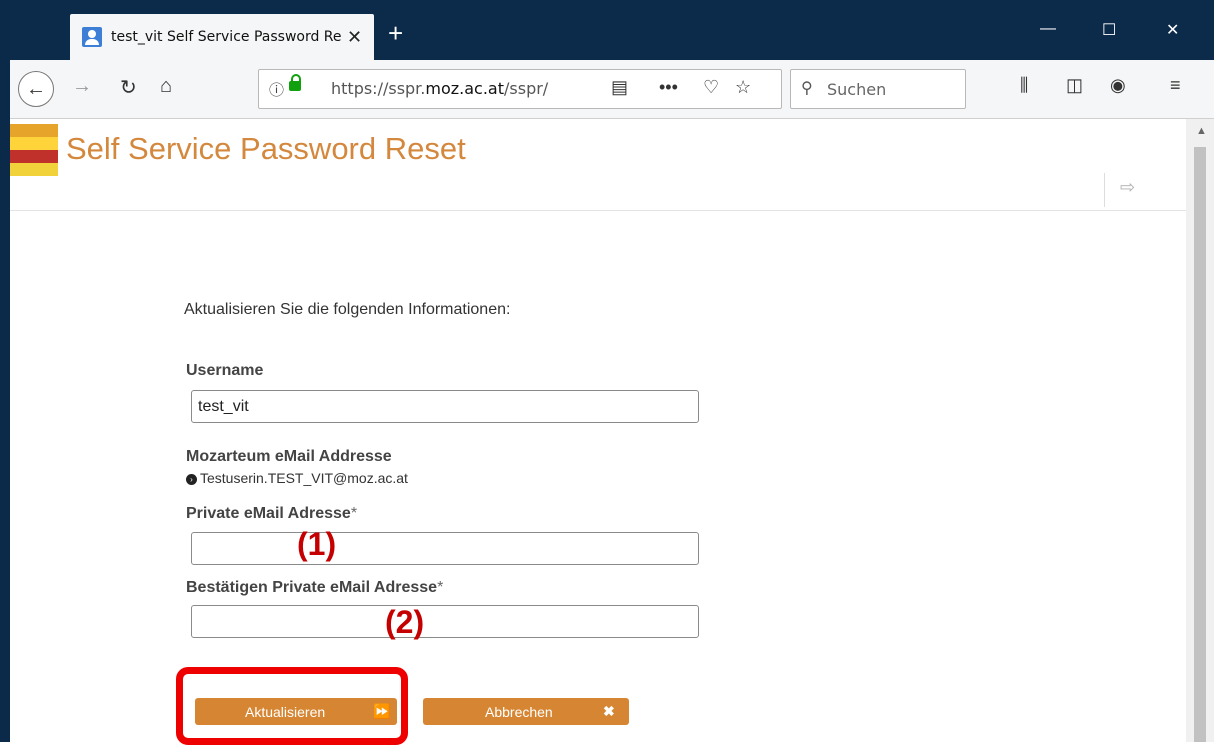 This screenshot has height=745, width=1214. What do you see at coordinates (395, 33) in the screenshot?
I see `new-tab-button: +` at bounding box center [395, 33].